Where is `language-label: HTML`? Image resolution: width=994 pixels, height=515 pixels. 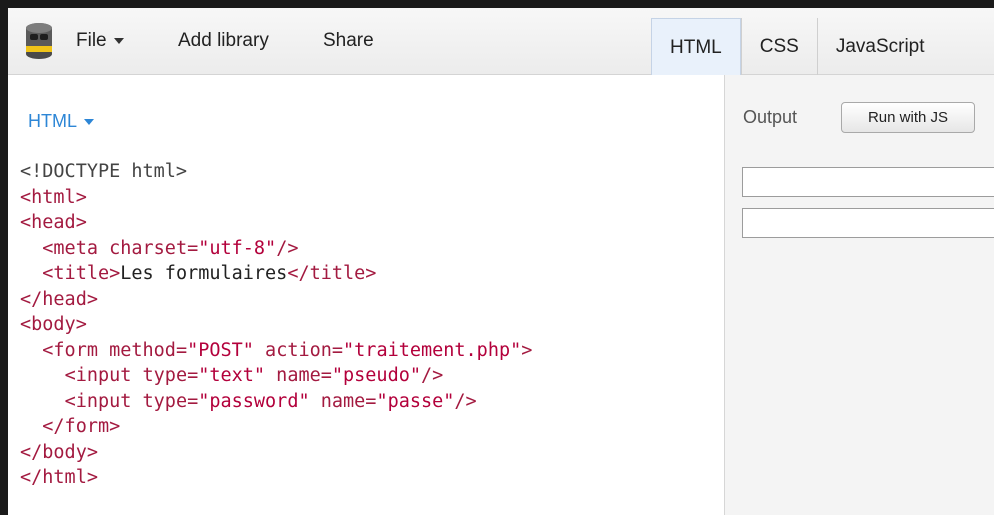 language-label: HTML is located at coordinates (52, 121).